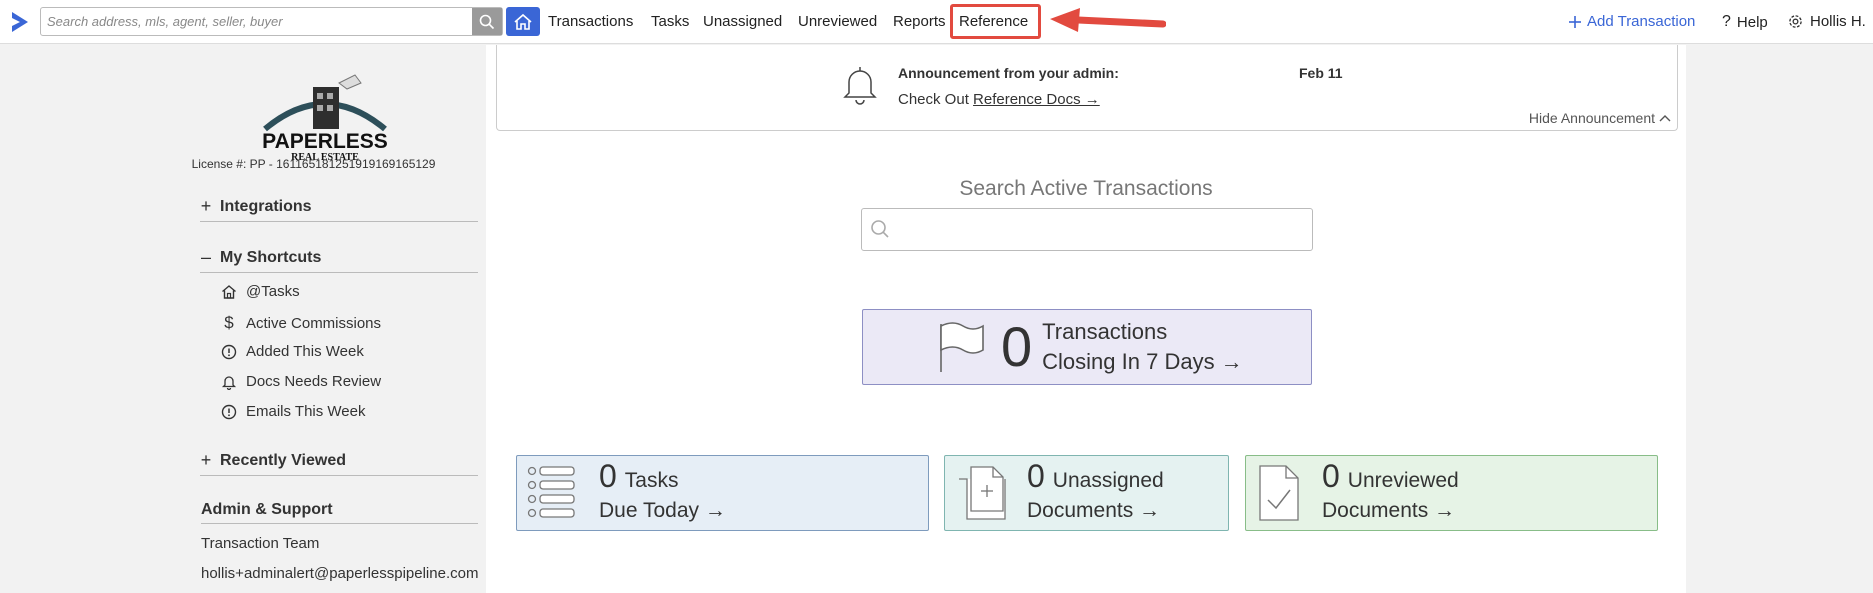 This screenshot has width=1873, height=593. I want to click on hide-announcement-button: Hide Announcement, so click(1600, 118).